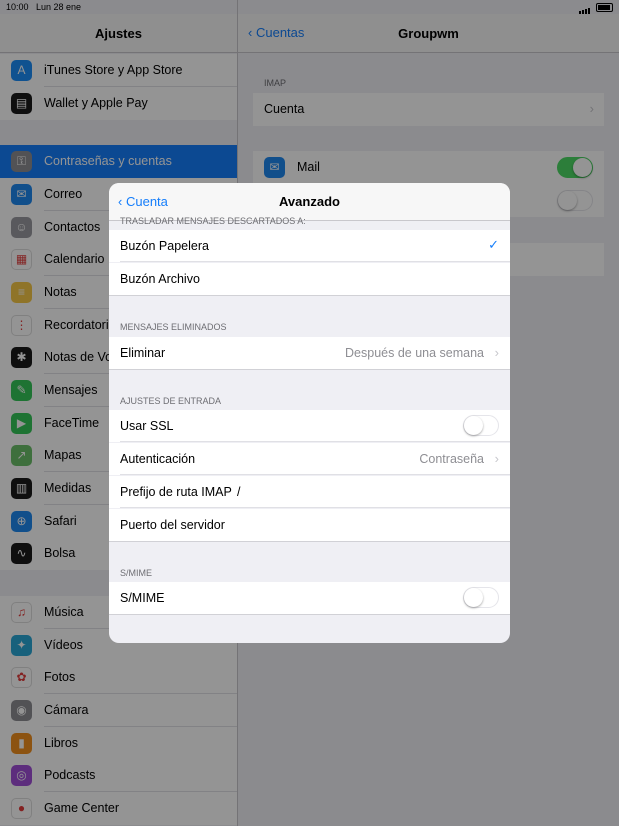 Image resolution: width=619 pixels, height=826 pixels. Describe the element at coordinates (309, 426) in the screenshot. I see `usar-ssl-row: Usar SSL` at that location.